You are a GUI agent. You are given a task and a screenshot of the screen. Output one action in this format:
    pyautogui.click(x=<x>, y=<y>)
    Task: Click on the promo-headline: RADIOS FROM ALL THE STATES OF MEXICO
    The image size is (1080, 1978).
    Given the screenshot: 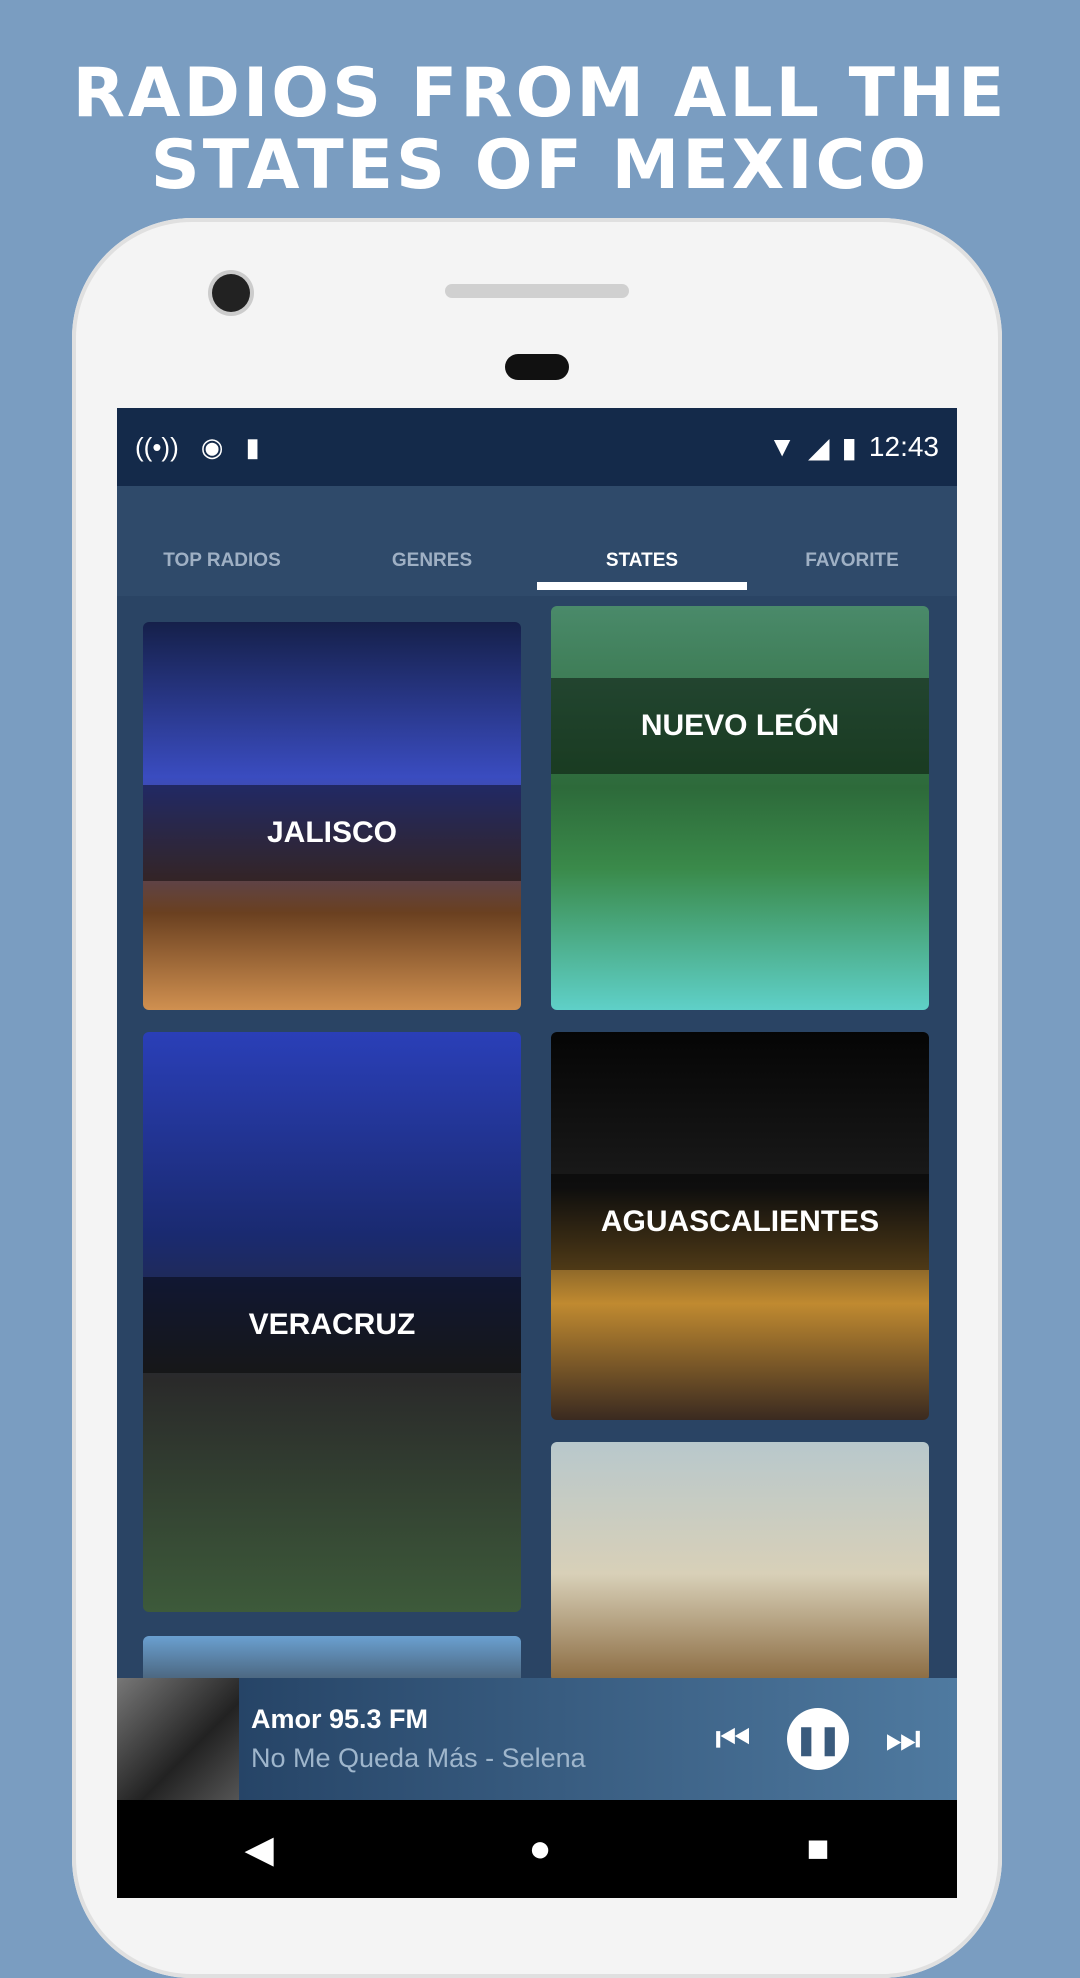 What is the action you would take?
    pyautogui.click(x=540, y=130)
    